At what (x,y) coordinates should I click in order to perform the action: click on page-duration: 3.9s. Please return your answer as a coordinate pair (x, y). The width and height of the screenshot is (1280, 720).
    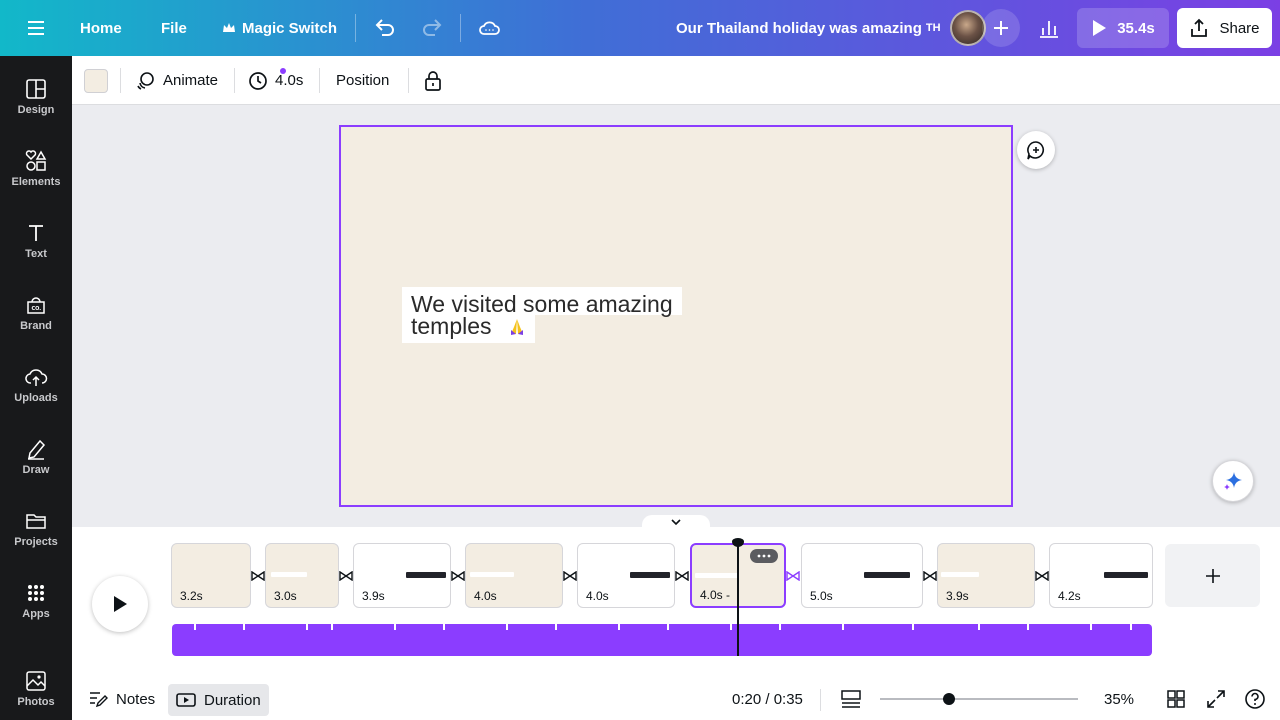
    Looking at the image, I should click on (957, 596).